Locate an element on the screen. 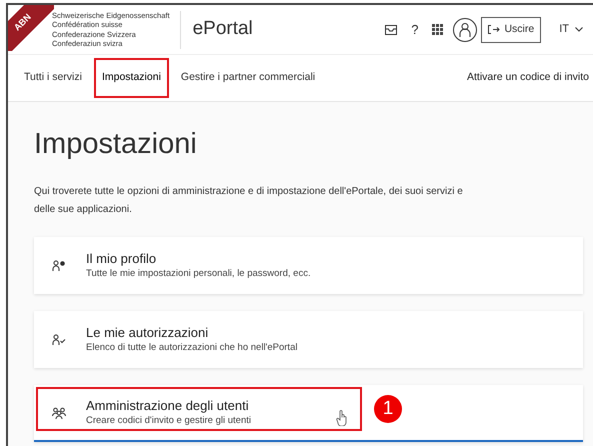  settings-card: Il mio profilo Tutte le mie impostazioni personali, le password, ecc. is located at coordinates (308, 265).